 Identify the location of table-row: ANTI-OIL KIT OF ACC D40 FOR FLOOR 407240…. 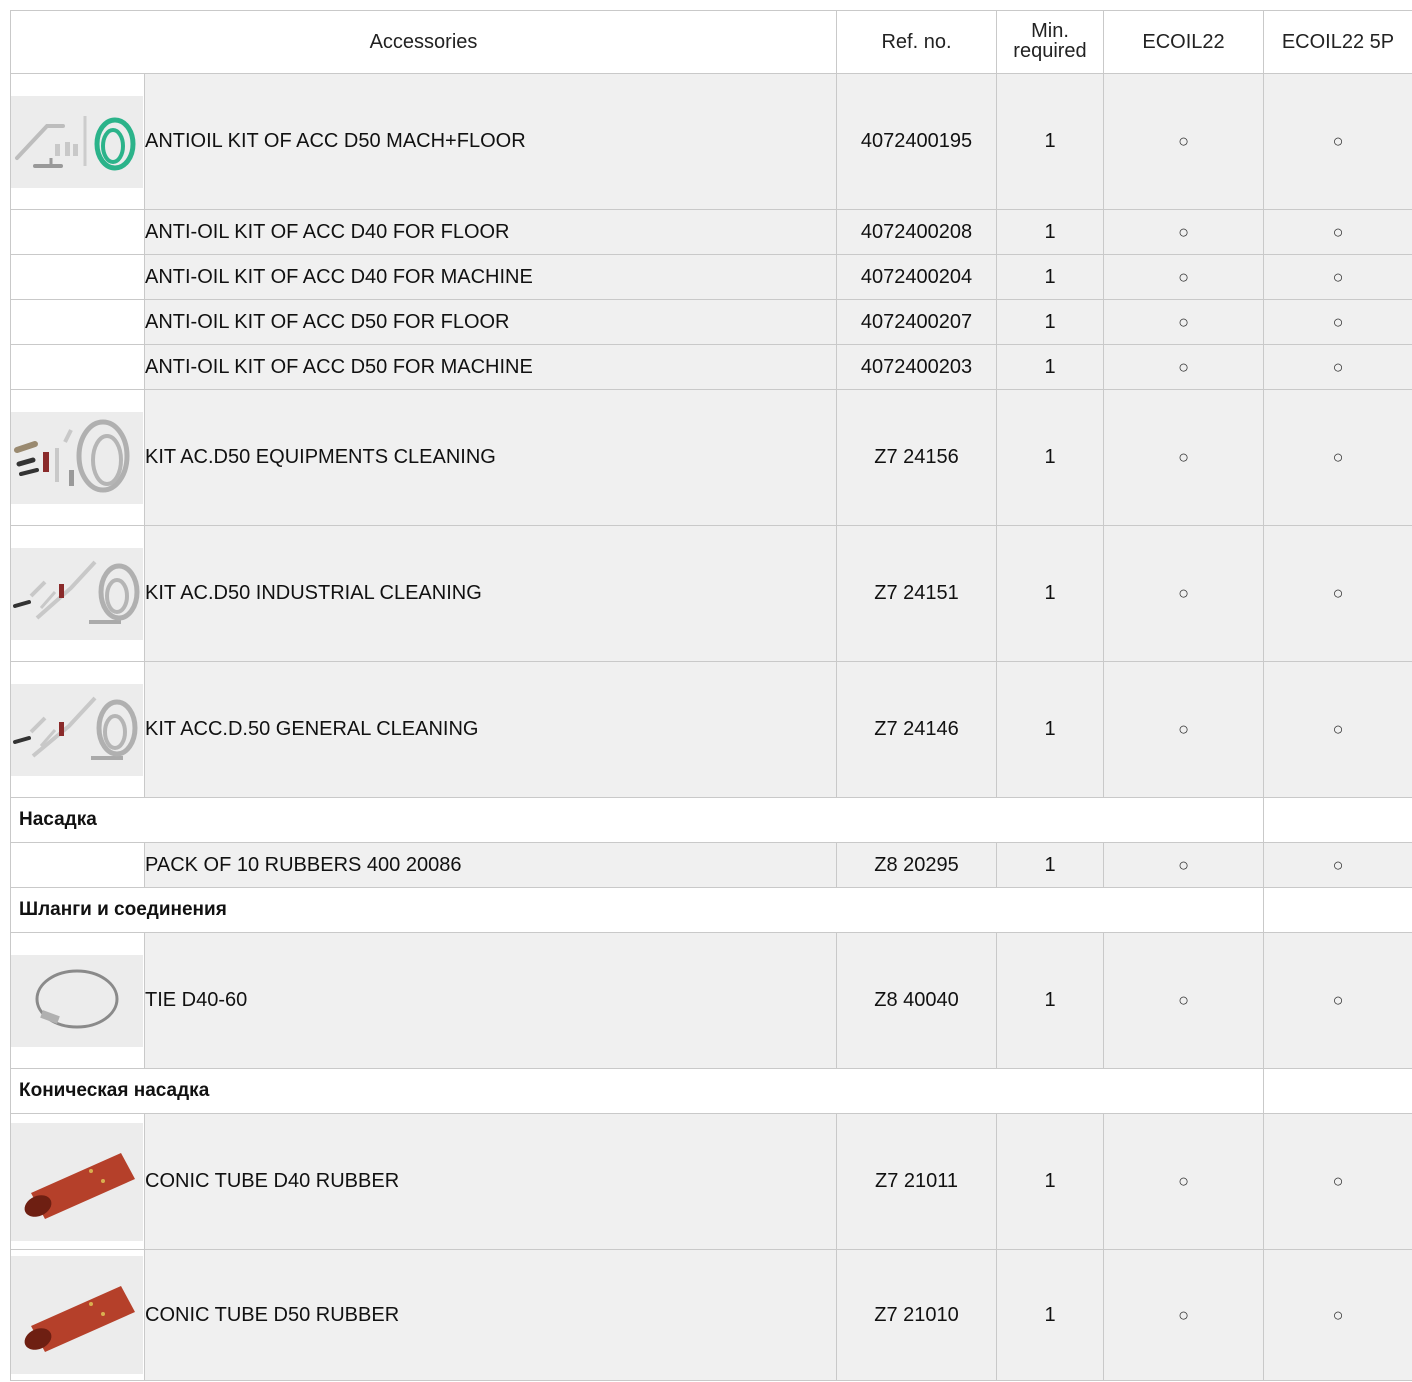
(711, 232).